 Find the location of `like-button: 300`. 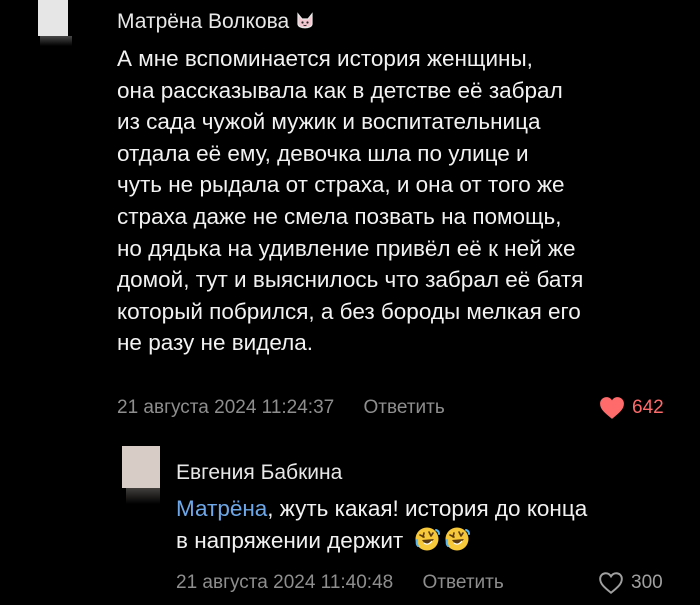

like-button: 300 is located at coordinates (630, 583).